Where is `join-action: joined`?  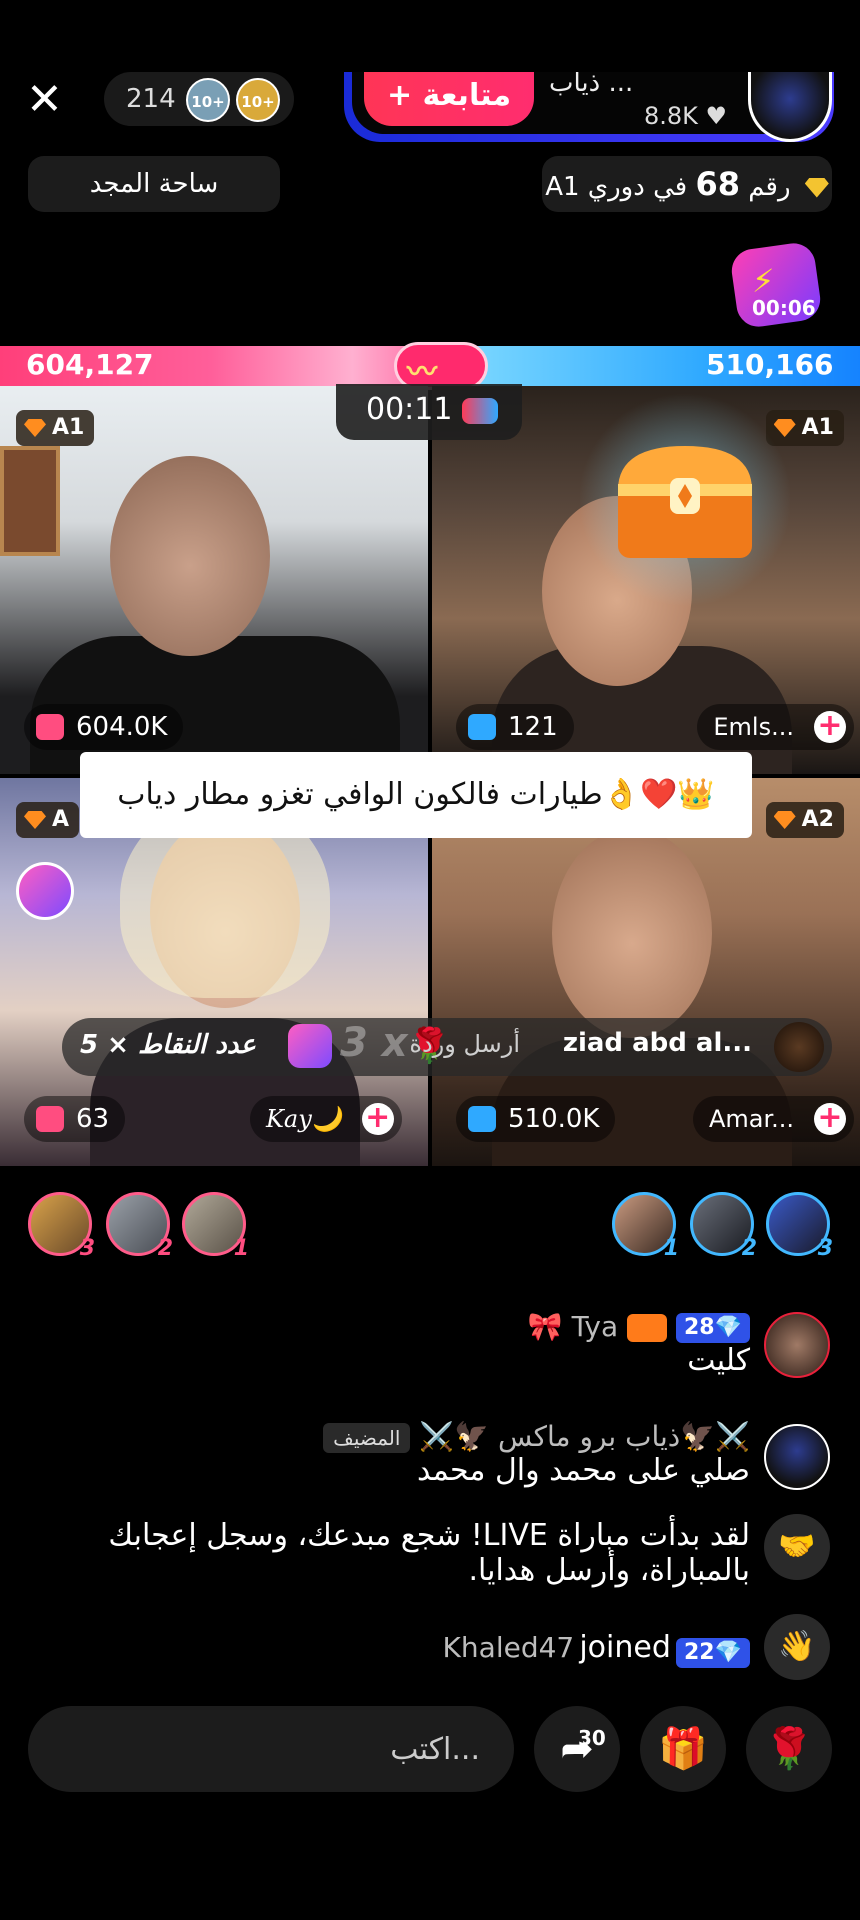 join-action: joined is located at coordinates (625, 1647).